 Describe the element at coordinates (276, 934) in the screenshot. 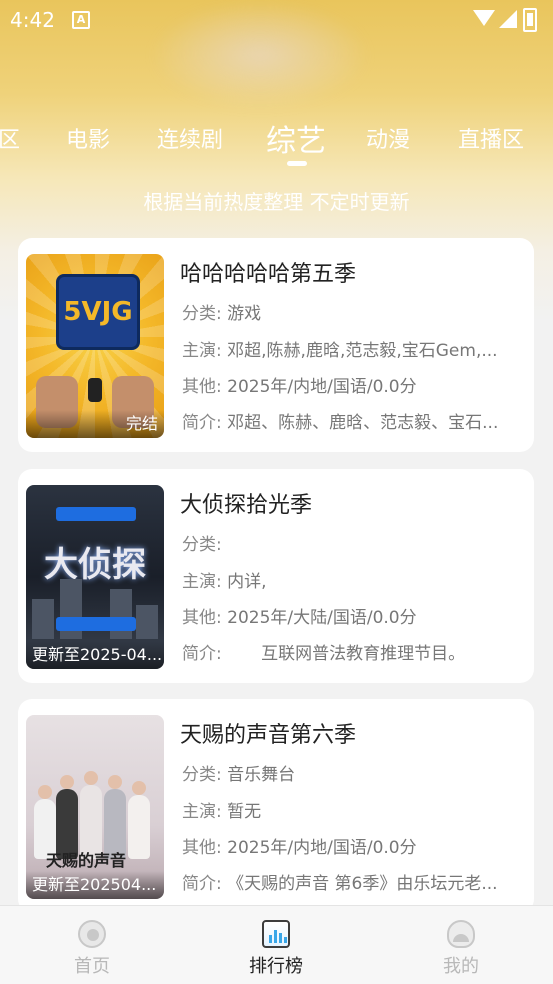

I see `ranking-icon` at that location.